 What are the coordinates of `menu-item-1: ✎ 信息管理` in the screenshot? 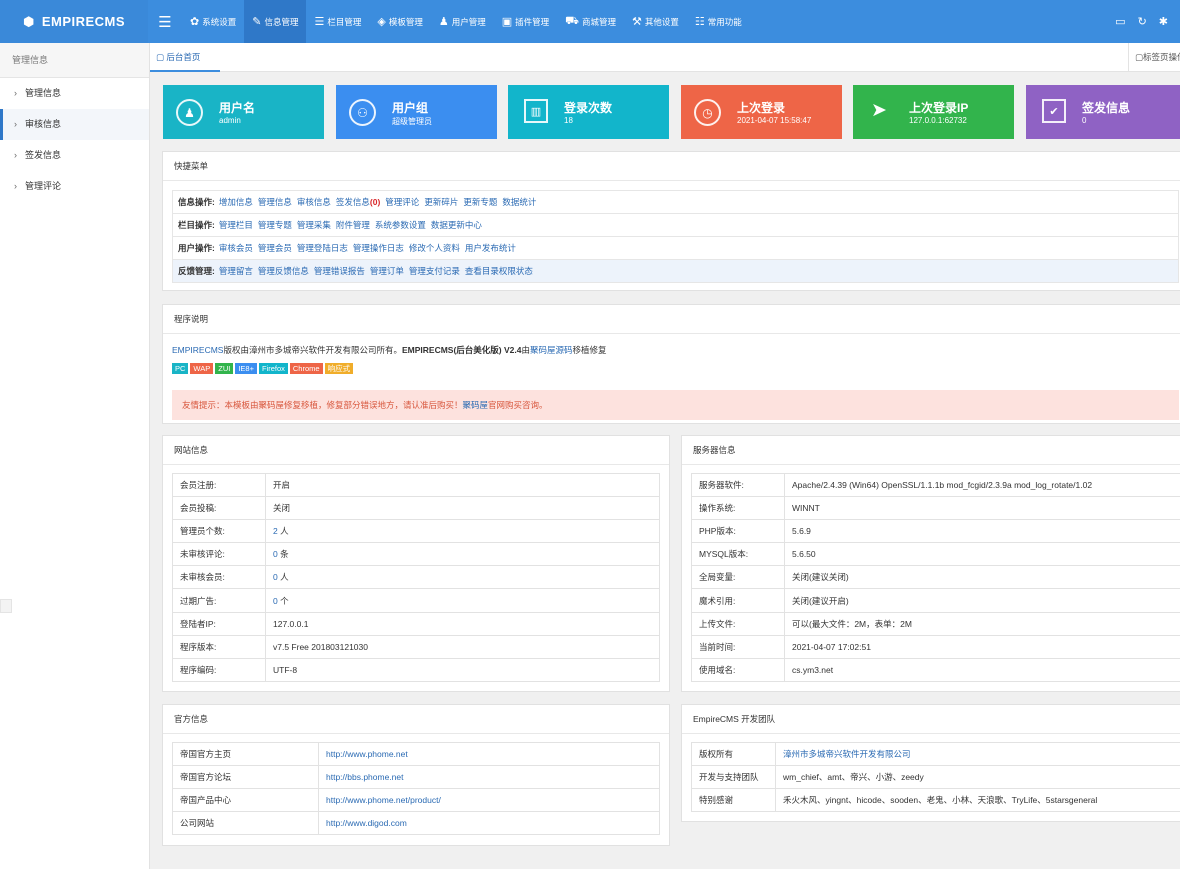 It's located at (275, 21).